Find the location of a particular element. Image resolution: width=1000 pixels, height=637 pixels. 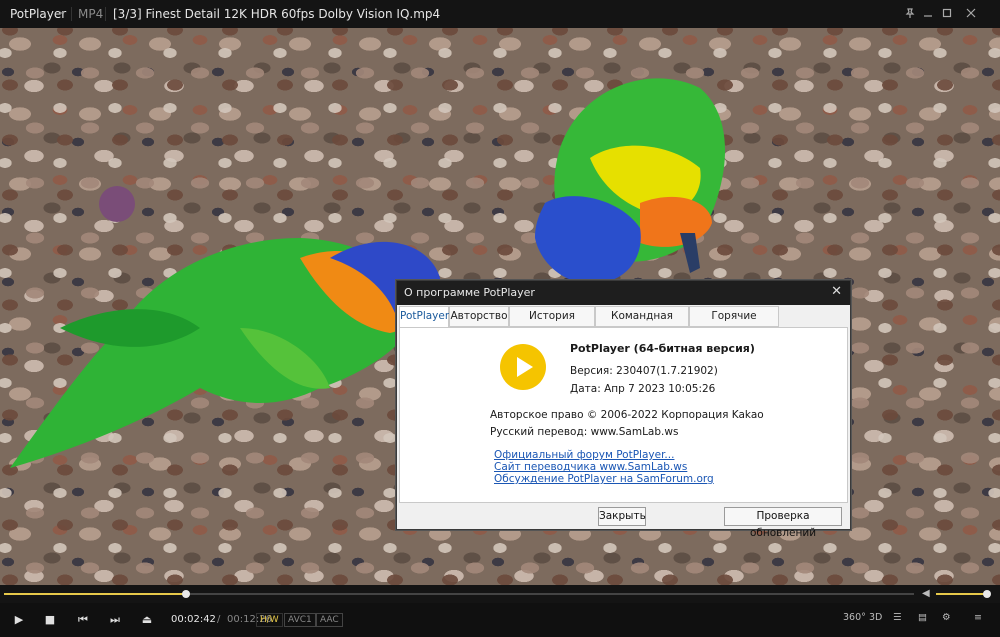

next-icon: ⏭ is located at coordinates (115, 620).